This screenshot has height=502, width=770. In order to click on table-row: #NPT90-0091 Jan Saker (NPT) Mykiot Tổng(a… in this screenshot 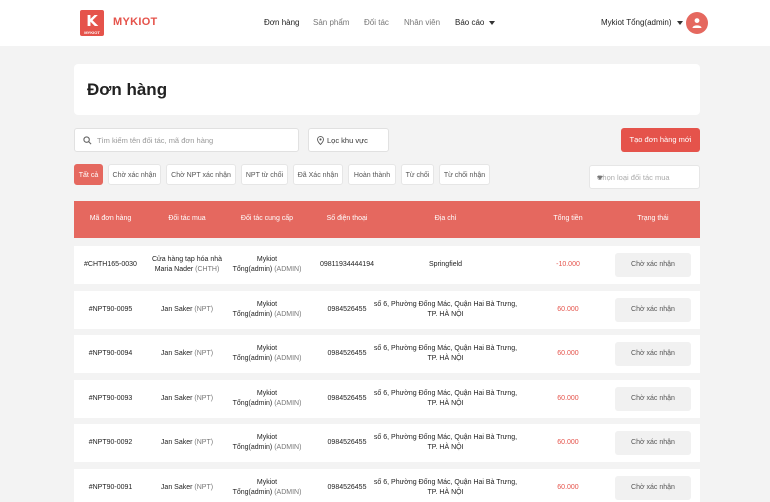, I will do `click(387, 485)`.